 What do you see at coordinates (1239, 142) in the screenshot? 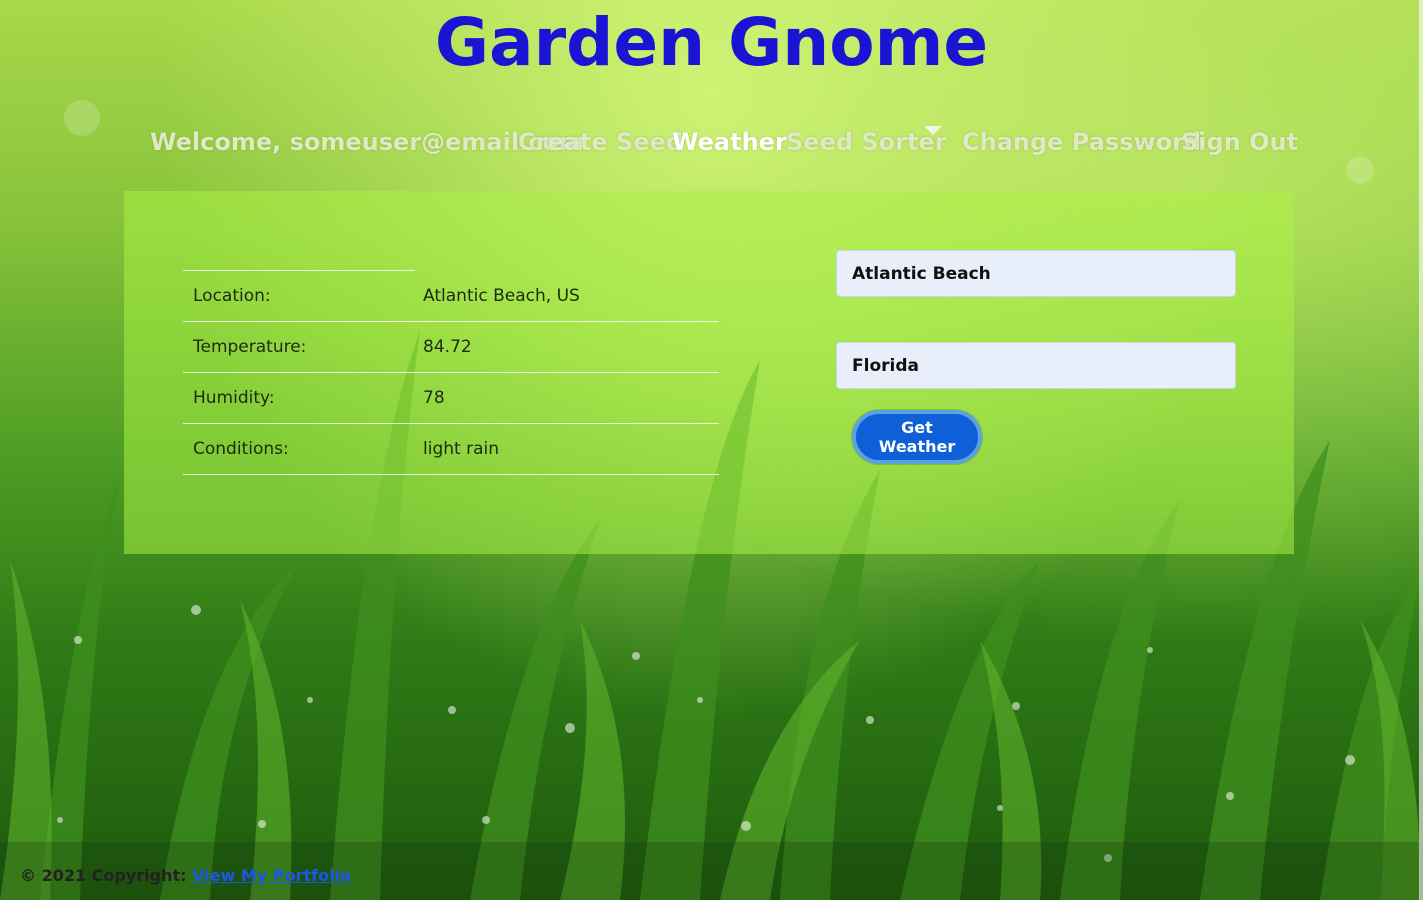
I see `nav-sign-out: Sign Out` at bounding box center [1239, 142].